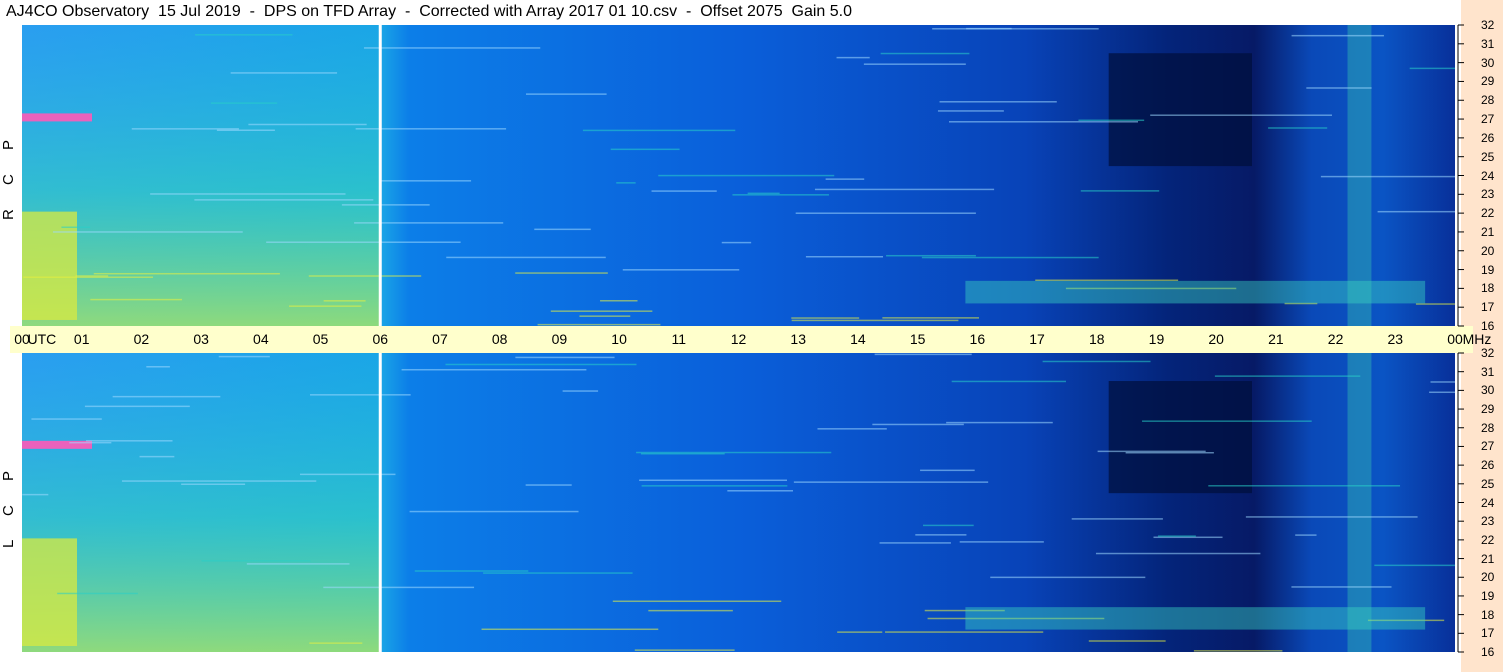 The height and width of the screenshot is (672, 1503). I want to click on rcp-freq-tick-label: 24, so click(1488, 175).